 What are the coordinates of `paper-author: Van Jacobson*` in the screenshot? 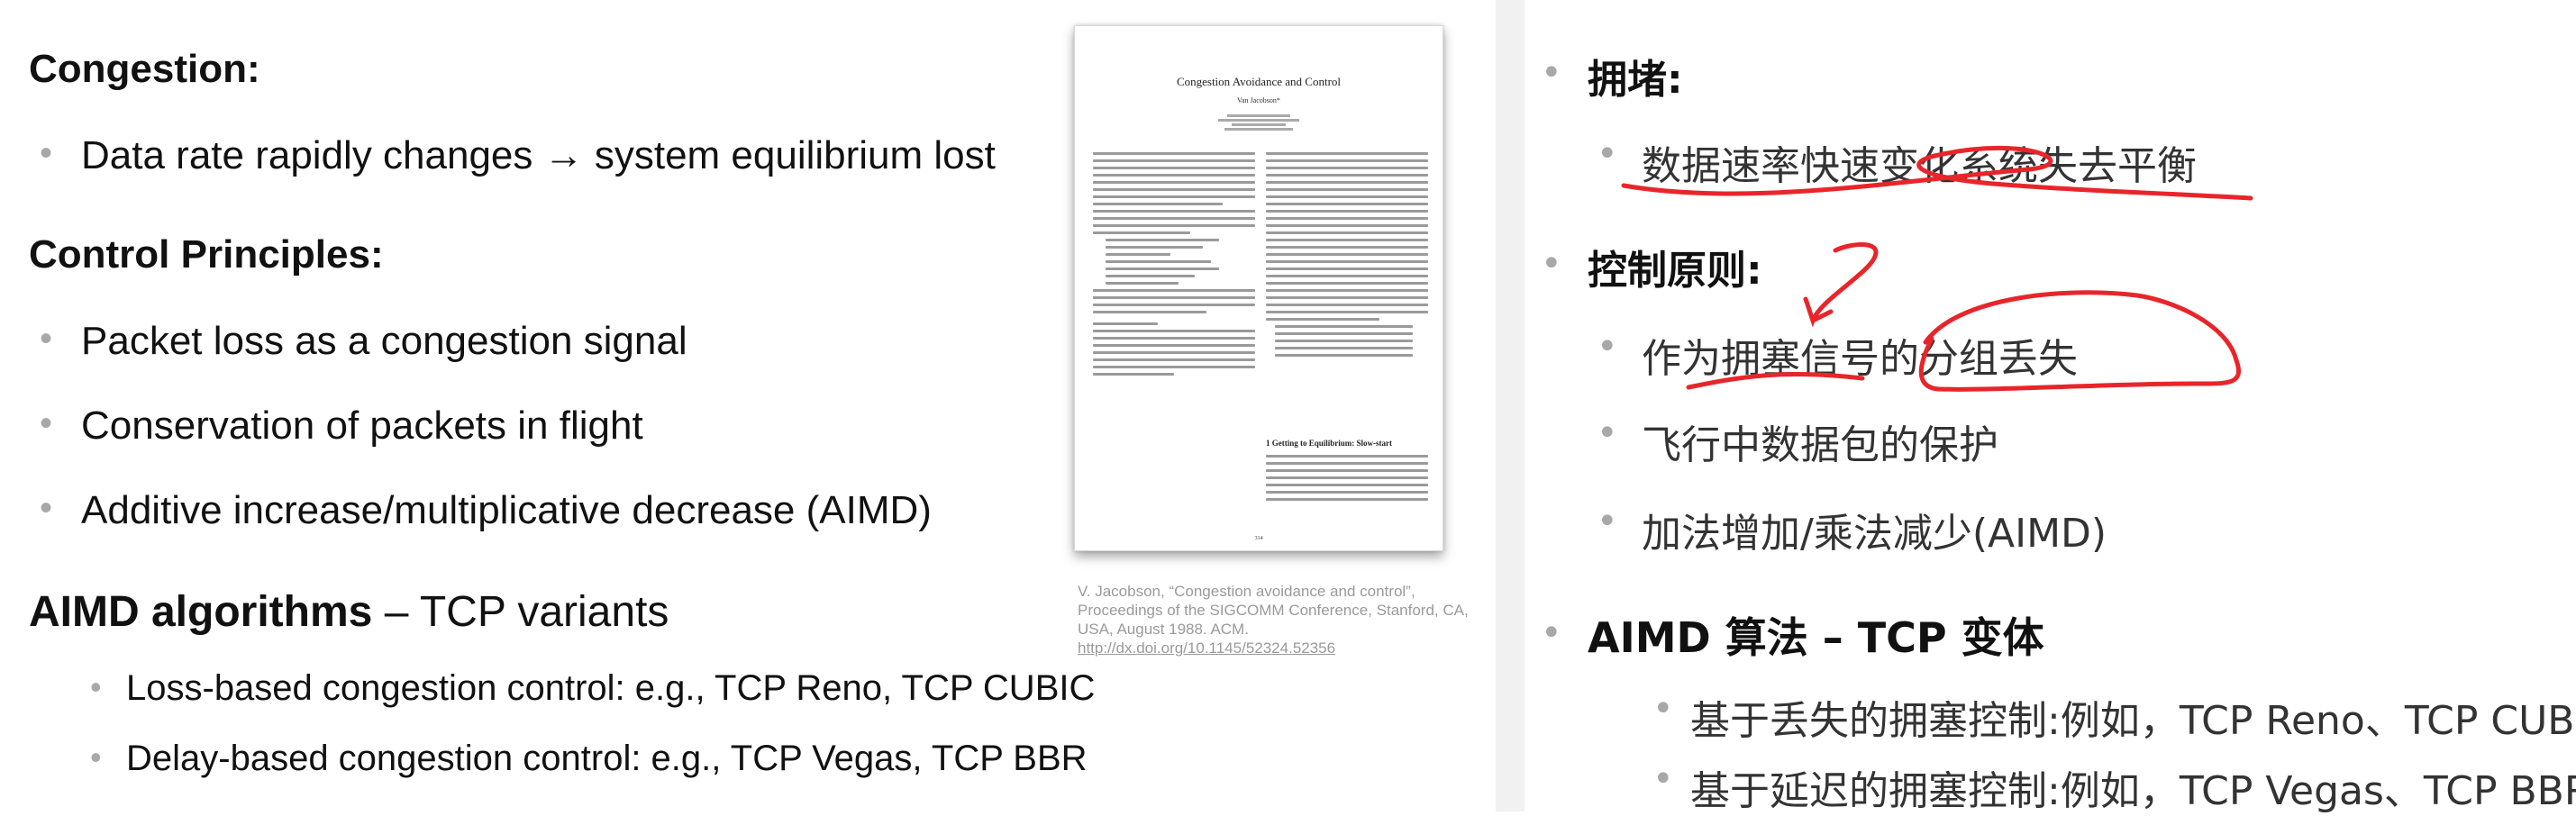 It's located at (1258, 100).